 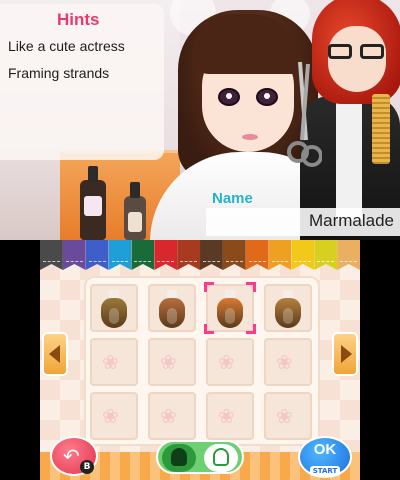 I want to click on client-eye-left, so click(x=229, y=97).